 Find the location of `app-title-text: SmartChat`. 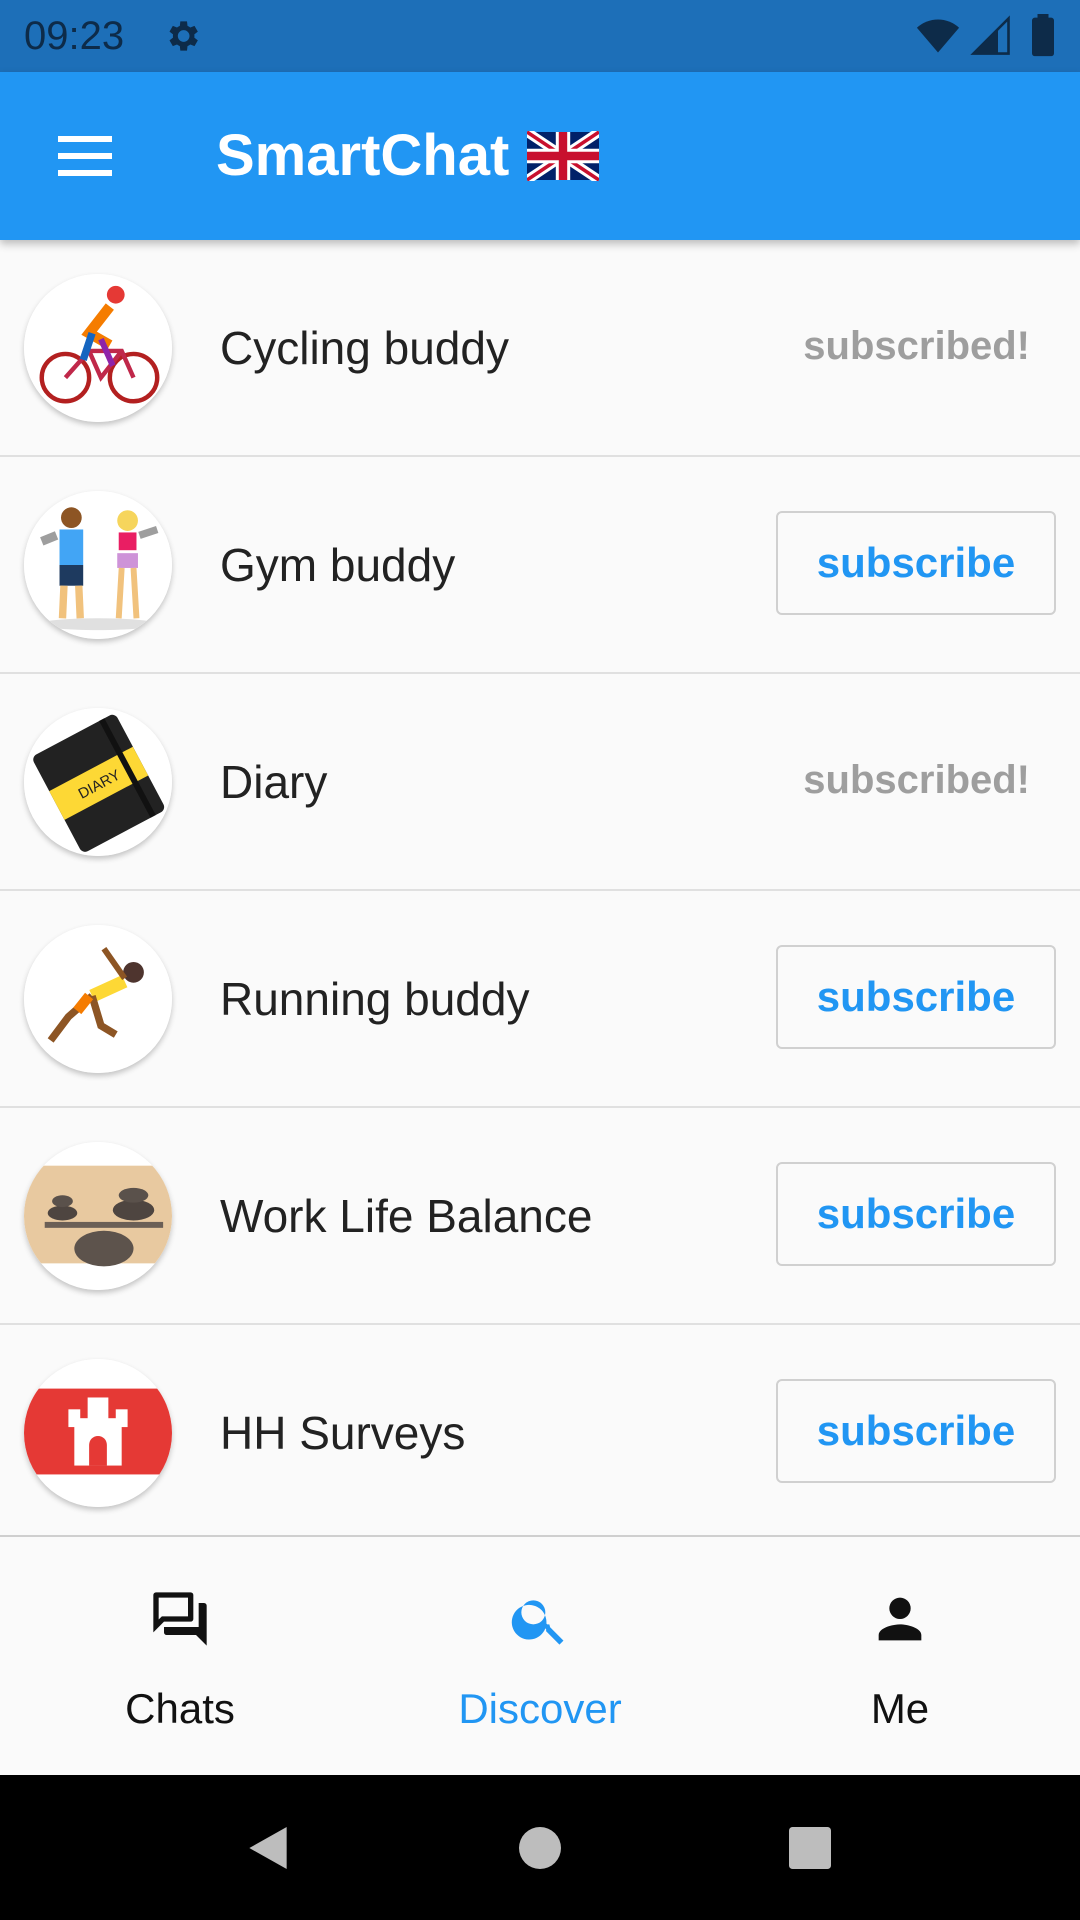

app-title-text: SmartChat is located at coordinates (363, 155).